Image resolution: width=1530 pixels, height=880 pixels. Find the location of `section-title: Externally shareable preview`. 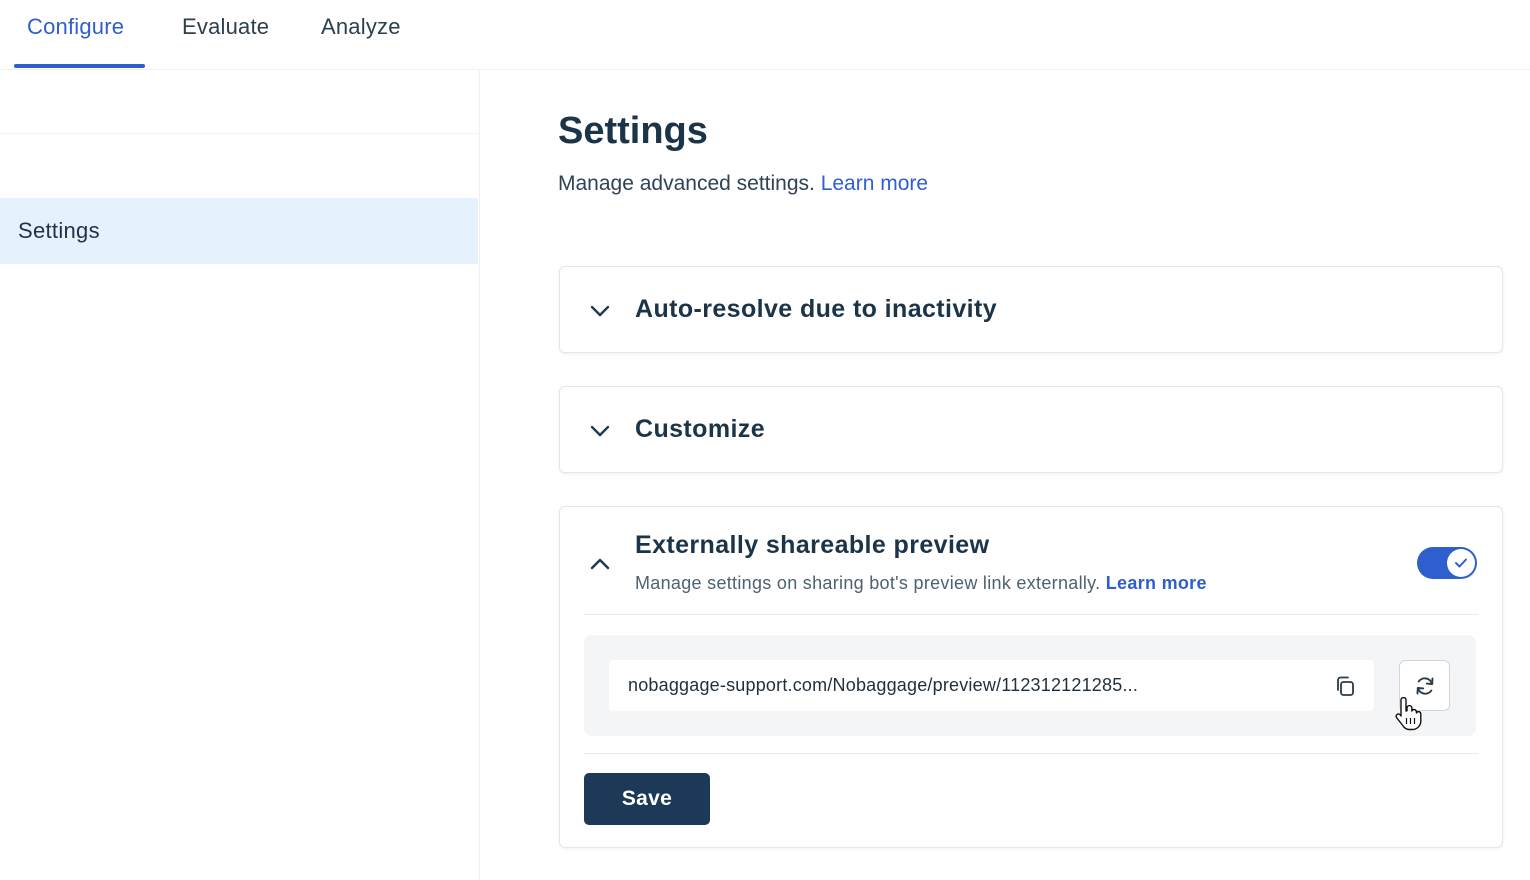

section-title: Externally shareable preview is located at coordinates (812, 545).